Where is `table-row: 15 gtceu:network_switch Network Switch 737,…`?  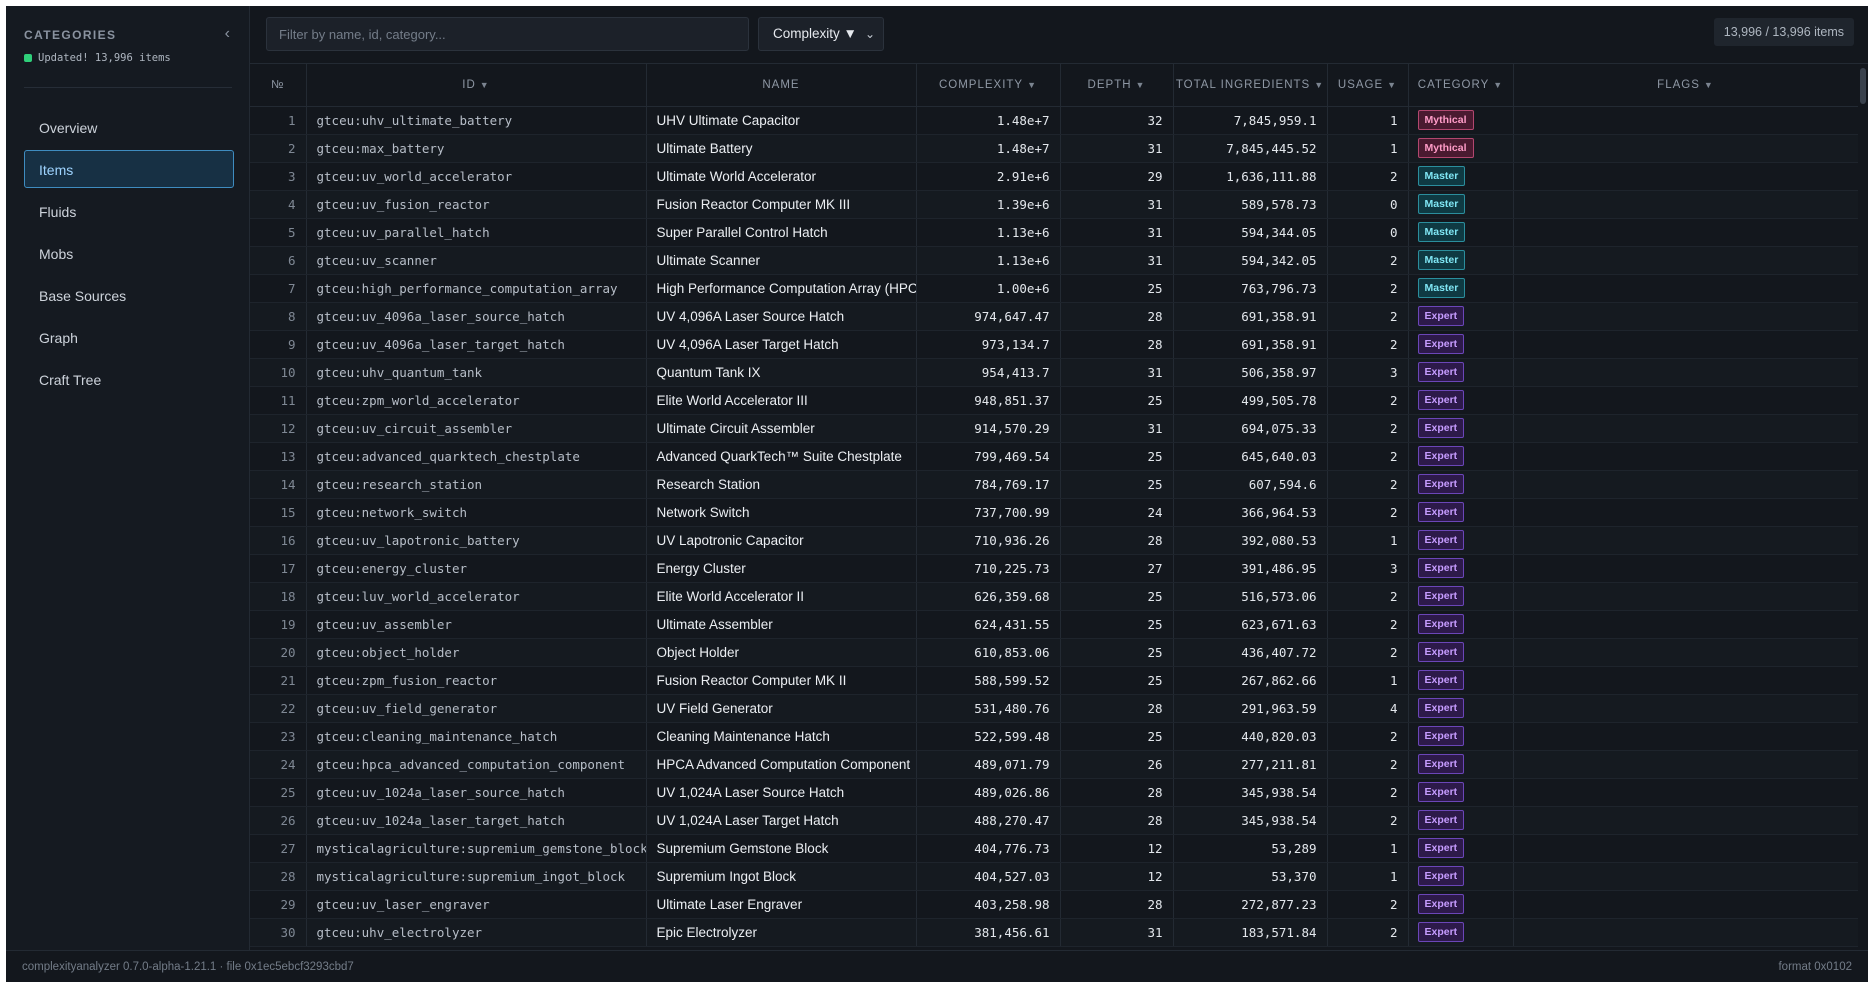
table-row: 15 gtceu:network_switch Network Switch 737,… is located at coordinates (1054, 512).